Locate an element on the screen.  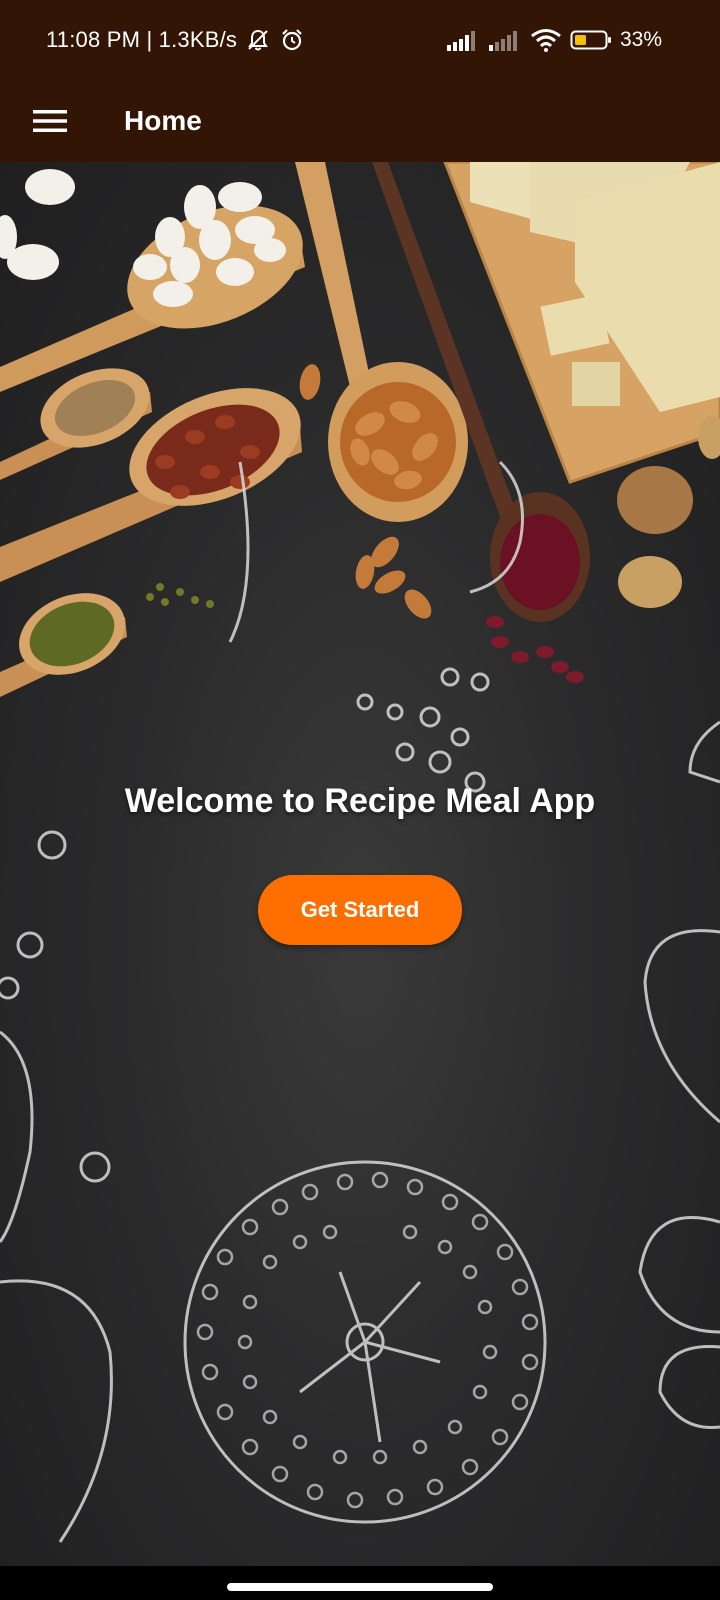
app-bar: Home is located at coordinates (360, 121).